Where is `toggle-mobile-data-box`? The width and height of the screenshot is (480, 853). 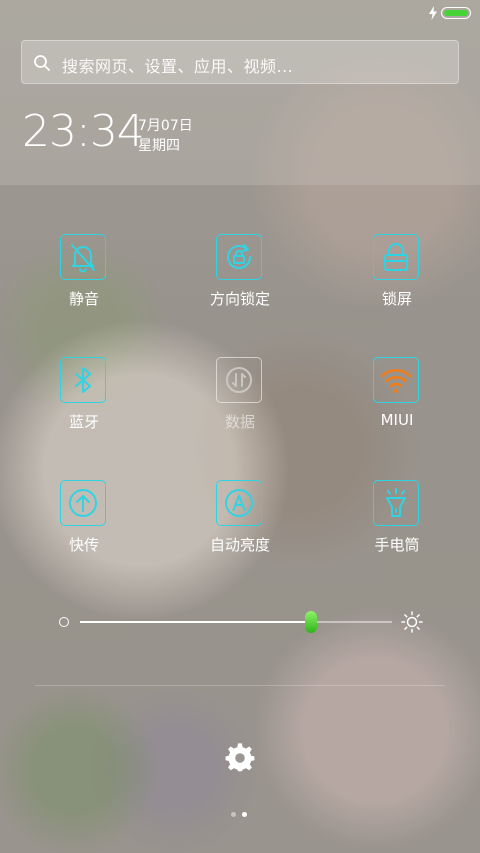
toggle-mobile-data-box is located at coordinates (239, 380).